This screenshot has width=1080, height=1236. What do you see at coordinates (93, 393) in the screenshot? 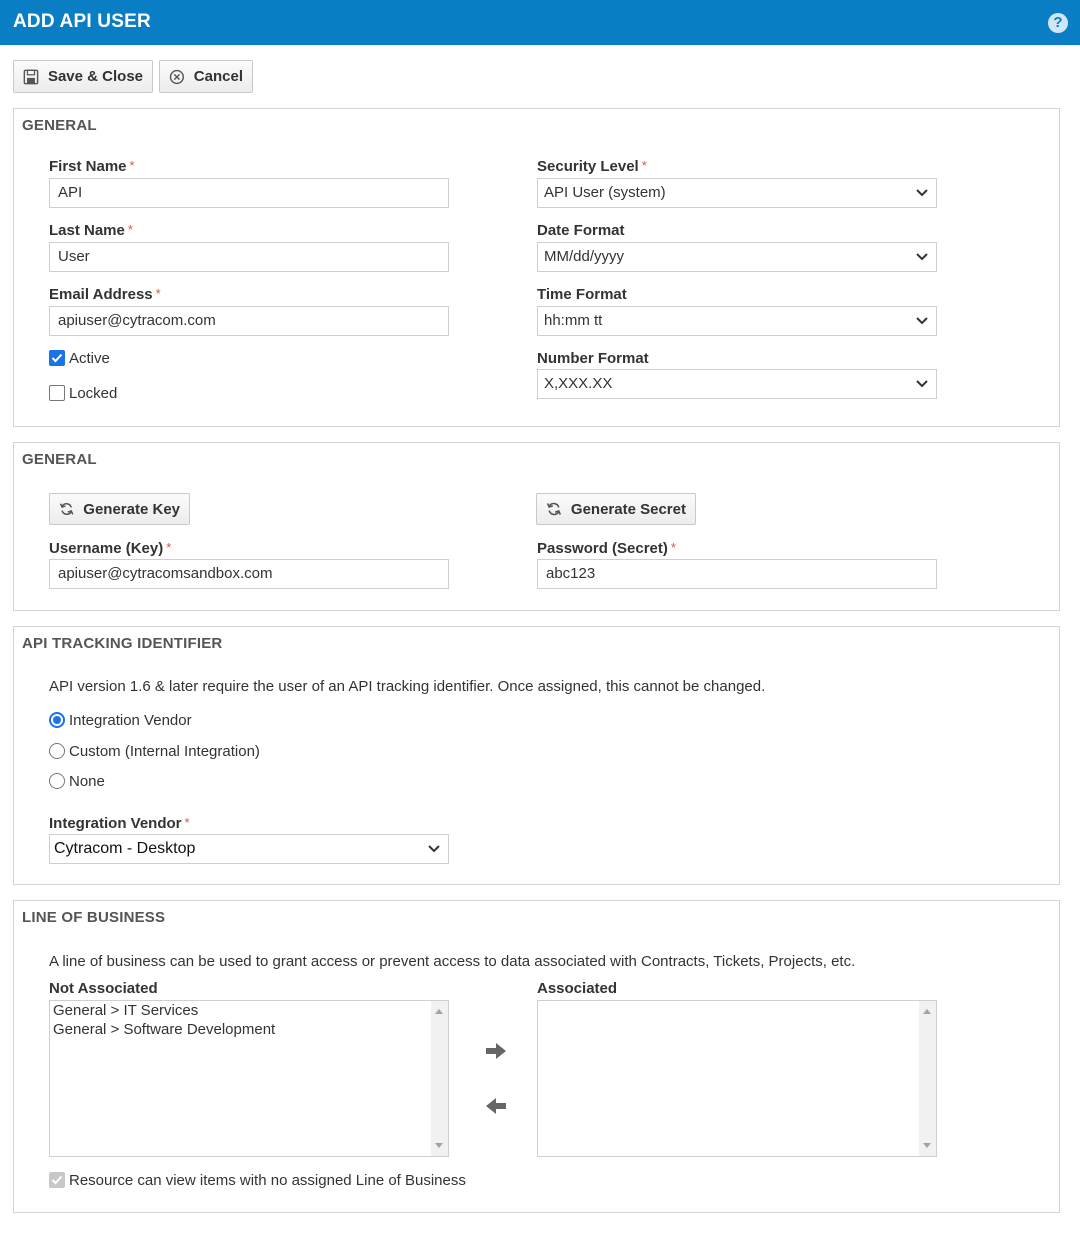
I see `locked-label: Locked` at bounding box center [93, 393].